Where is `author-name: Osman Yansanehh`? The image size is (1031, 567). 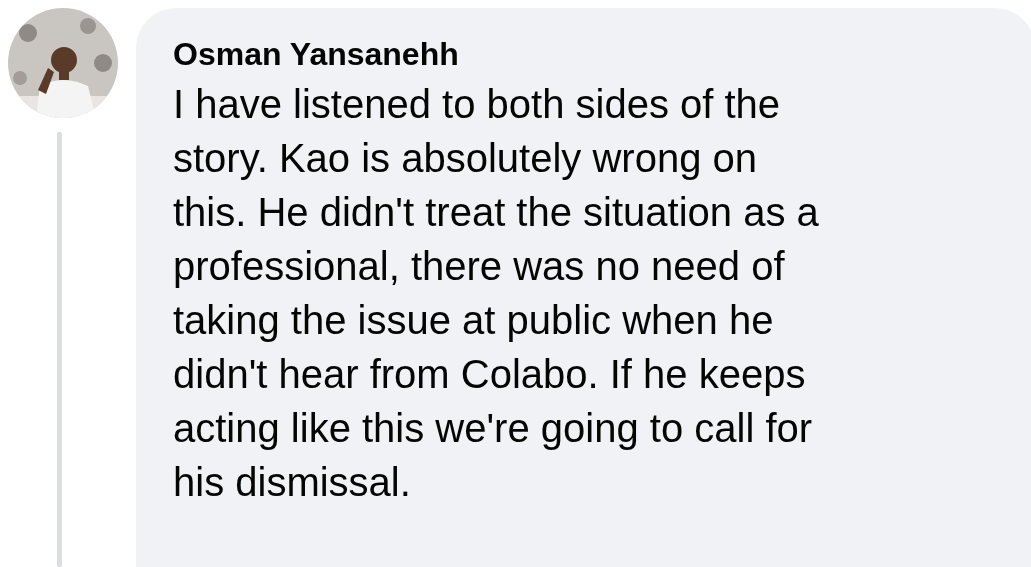 author-name: Osman Yansanehh is located at coordinates (316, 54).